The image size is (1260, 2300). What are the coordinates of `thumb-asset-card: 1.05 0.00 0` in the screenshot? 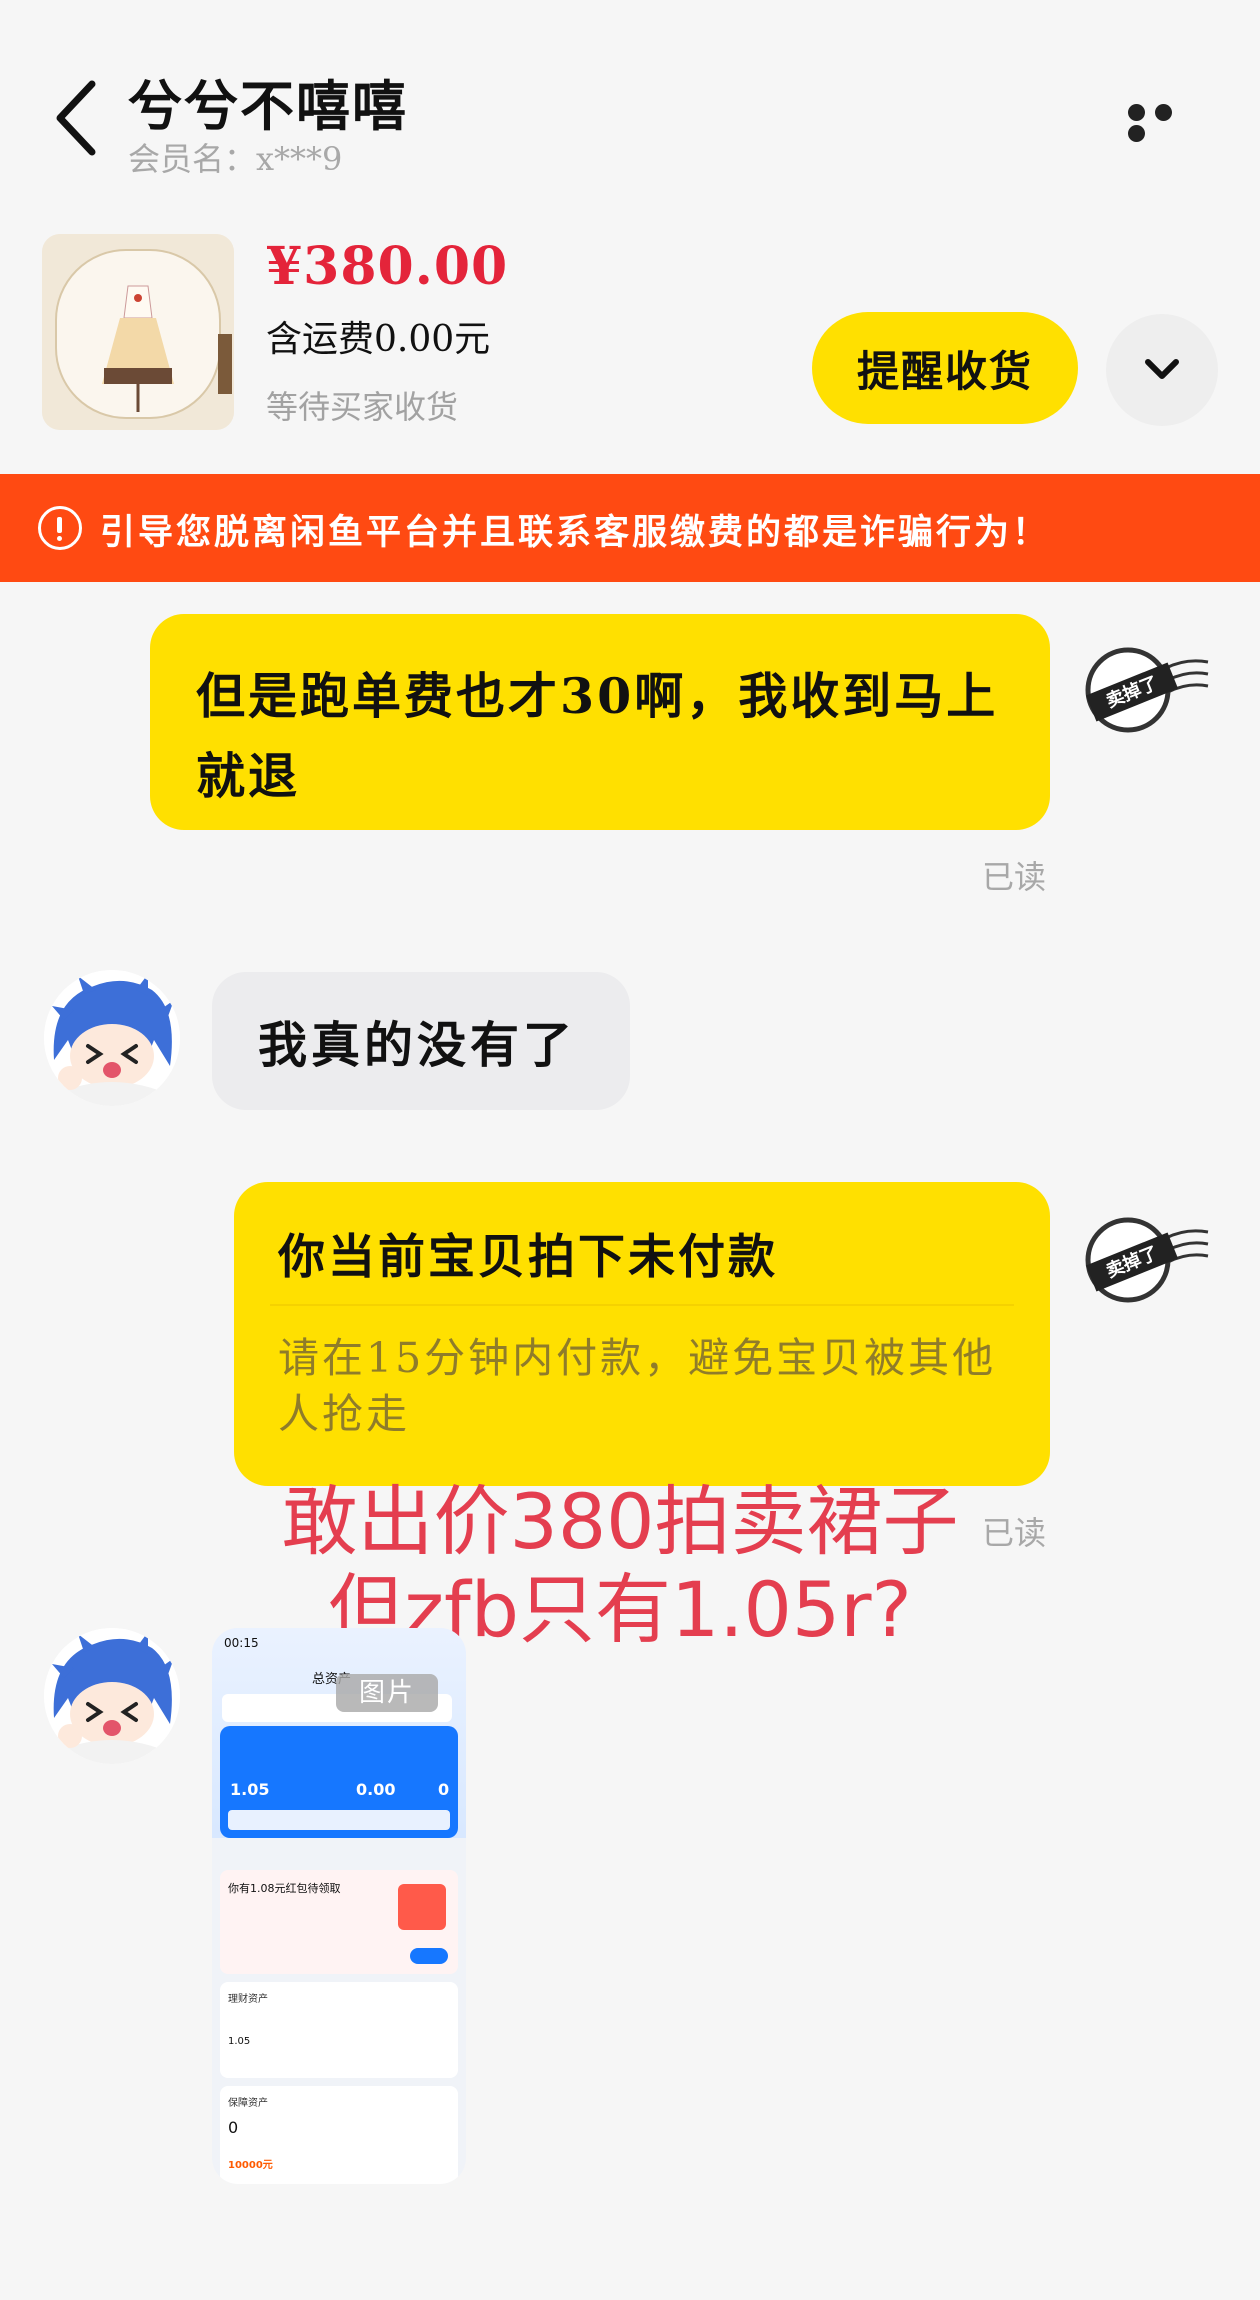 It's located at (339, 1782).